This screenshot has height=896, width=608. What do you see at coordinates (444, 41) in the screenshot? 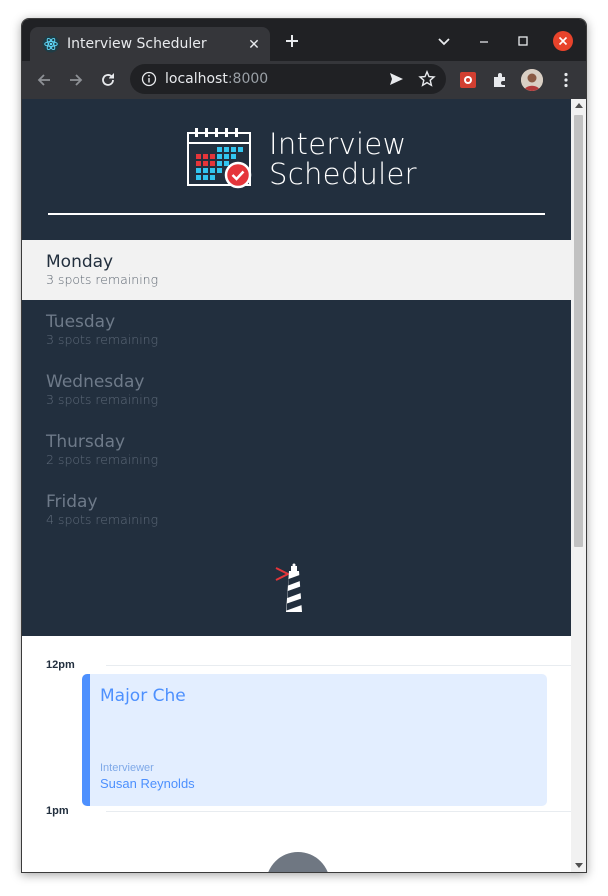
I see `tab-search-icon` at bounding box center [444, 41].